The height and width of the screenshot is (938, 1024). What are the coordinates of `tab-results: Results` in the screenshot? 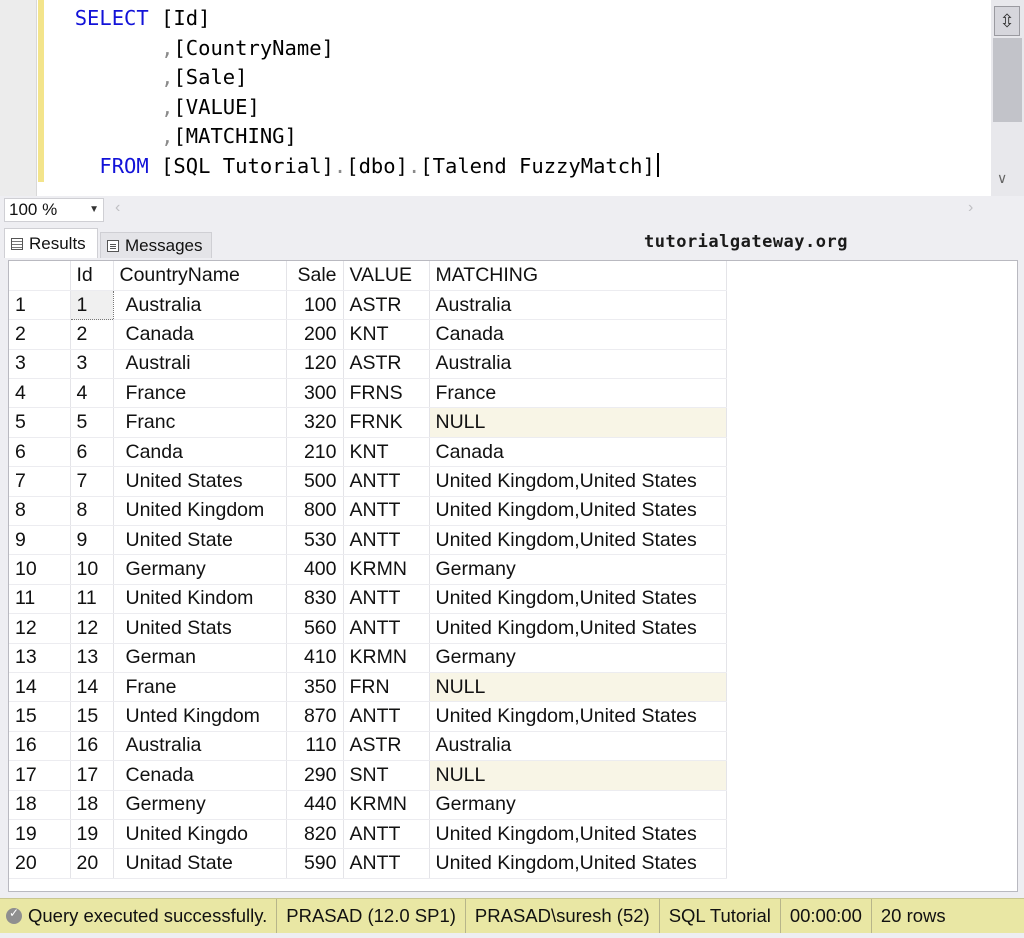 It's located at (51, 243).